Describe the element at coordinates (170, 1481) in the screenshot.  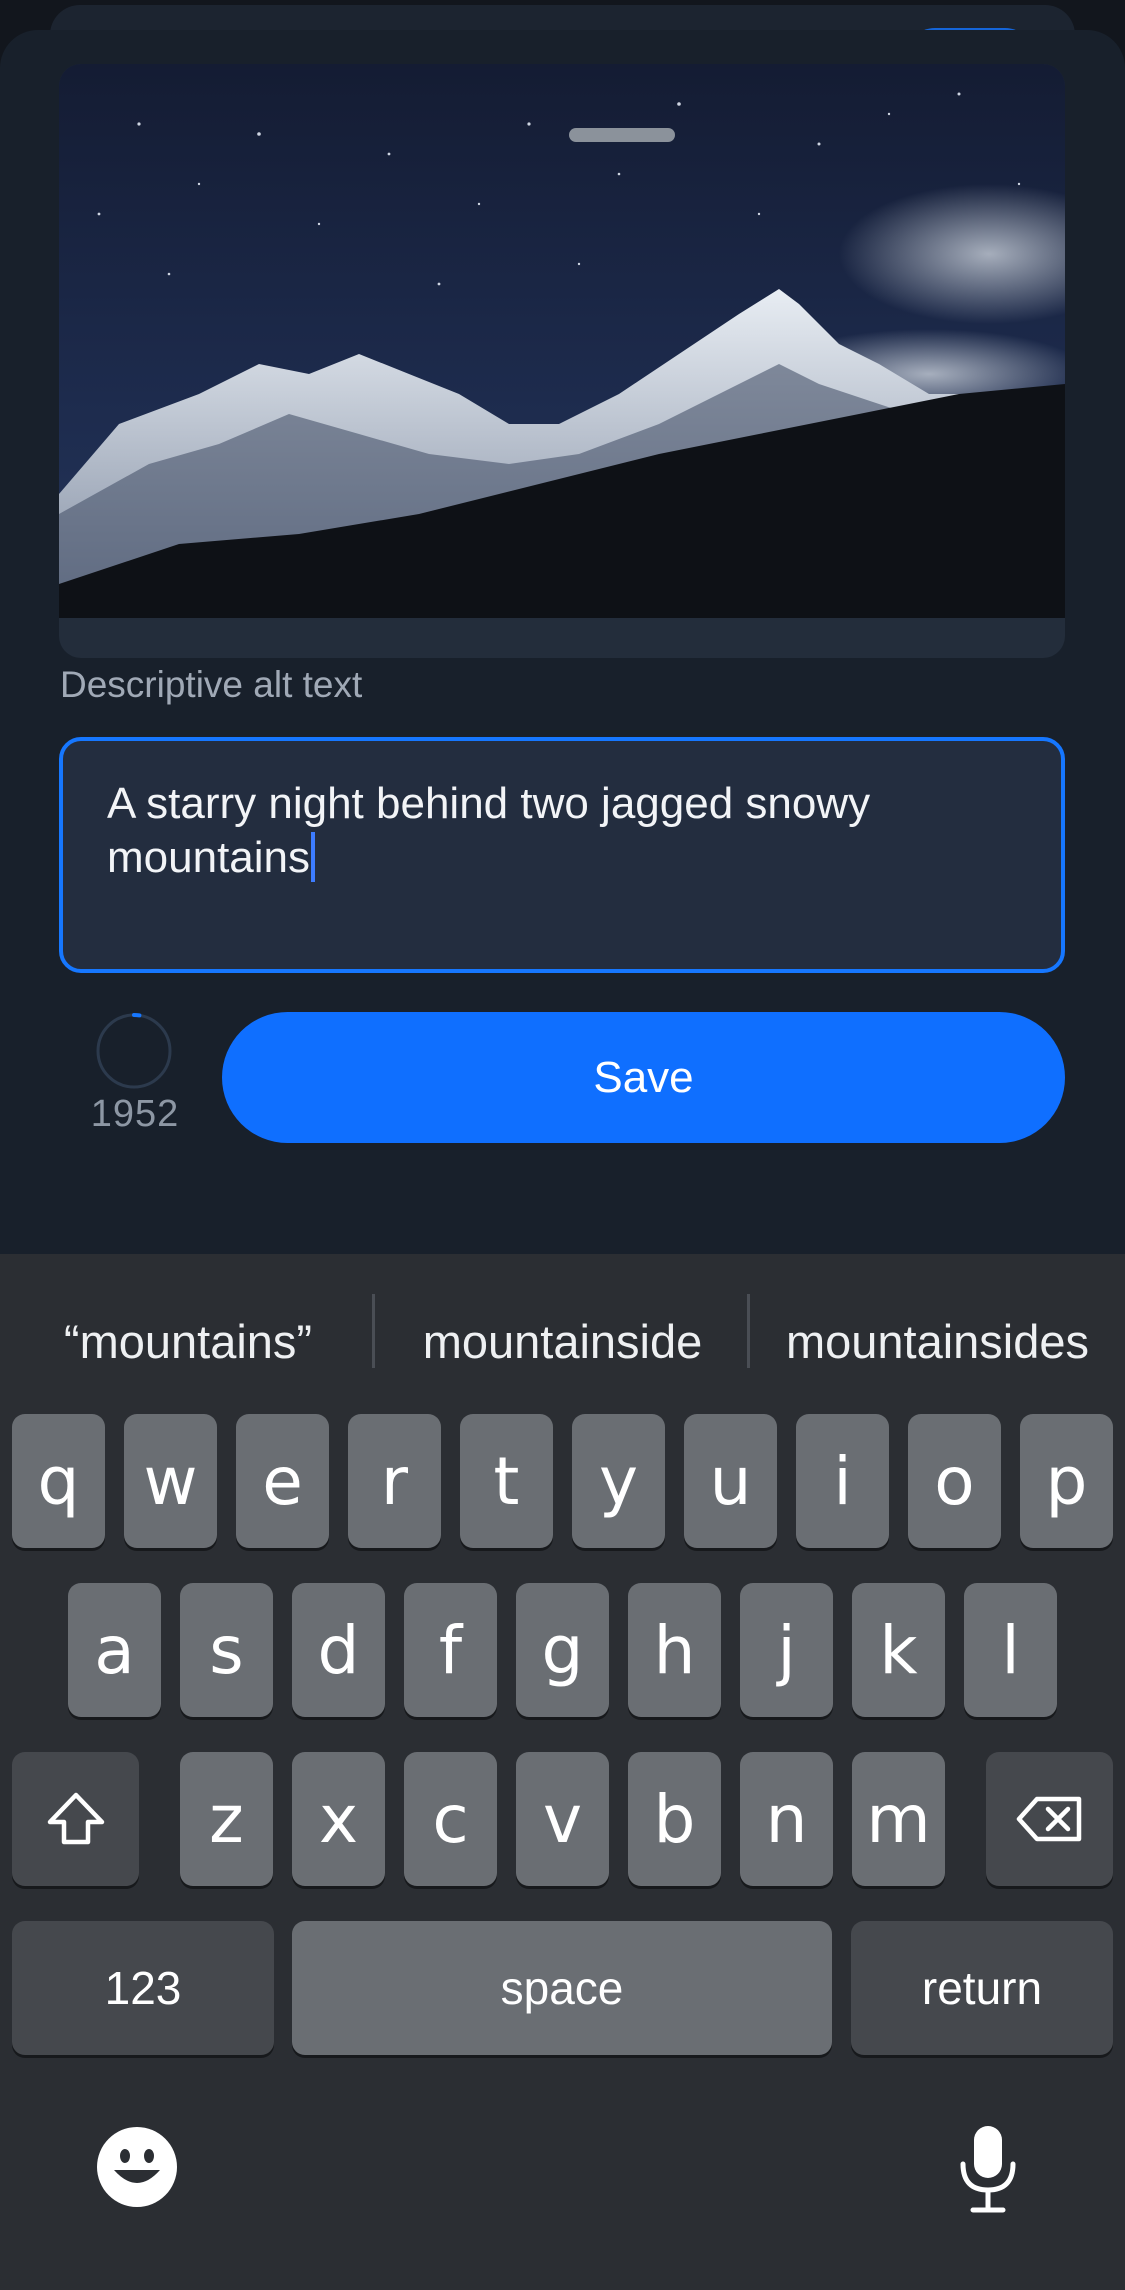
I see `key-w: w` at that location.